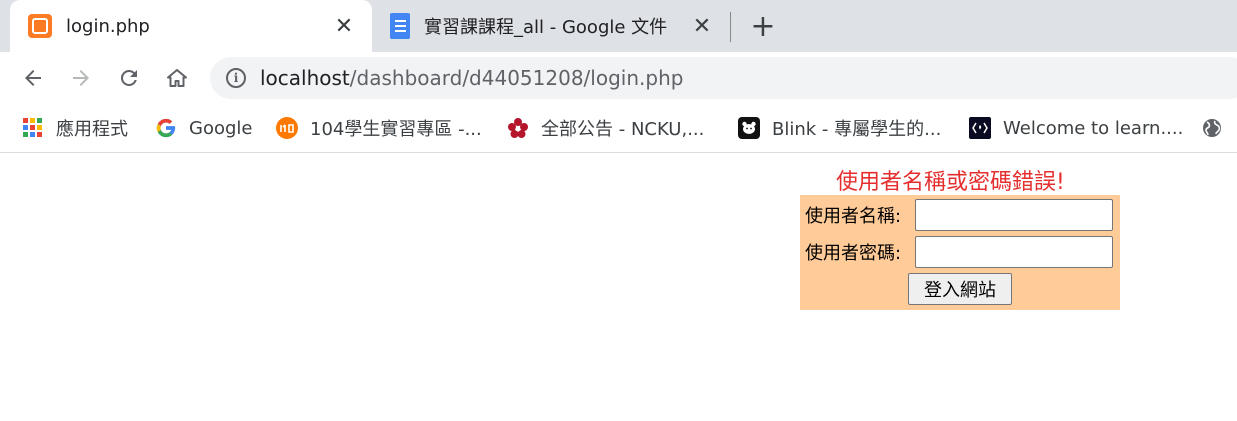 The height and width of the screenshot is (421, 1237). I want to click on login-form: 使用者名稱: 使用者密碼: 登入網站, so click(960, 252).